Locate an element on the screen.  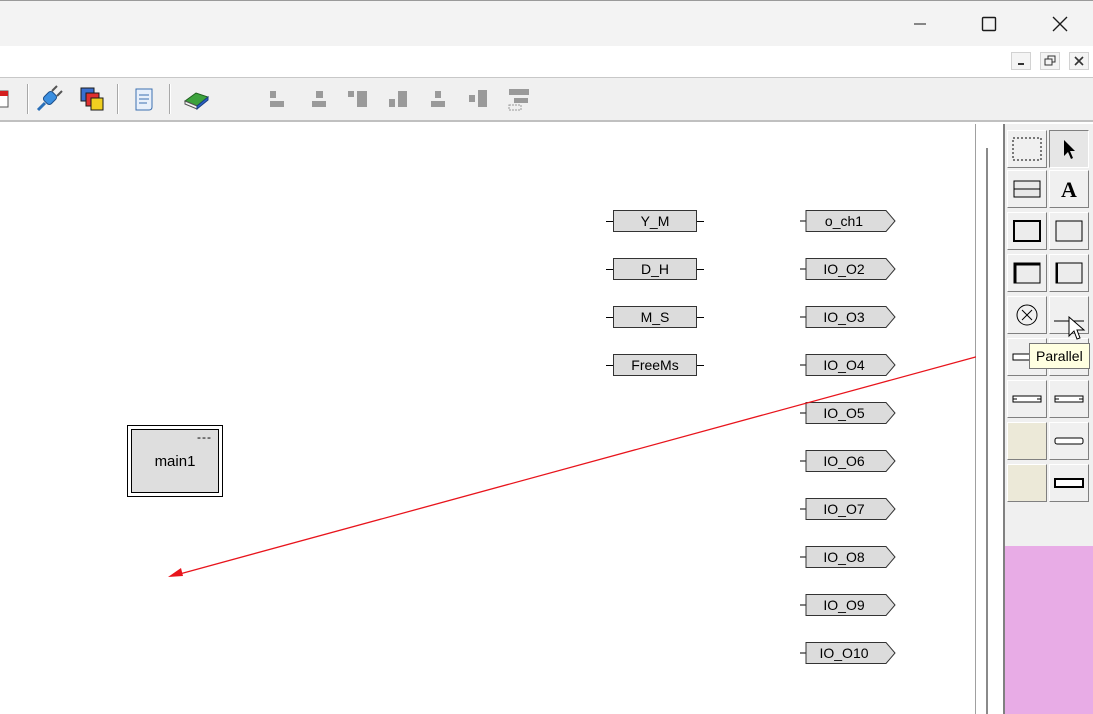
box-icon is located at coordinates (1027, 231).